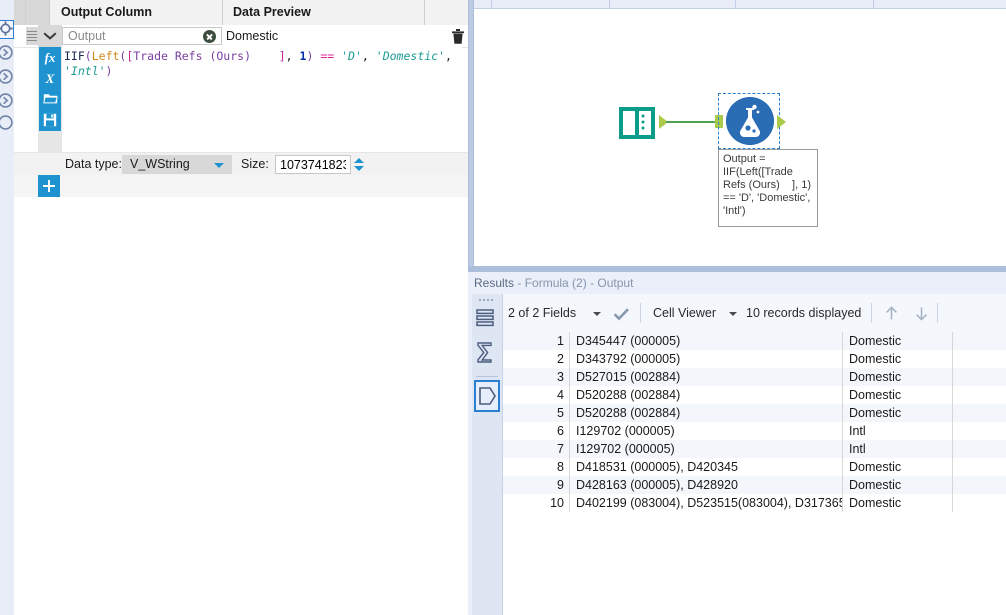  What do you see at coordinates (781, 122) in the screenshot?
I see `formula-output-anchor` at bounding box center [781, 122].